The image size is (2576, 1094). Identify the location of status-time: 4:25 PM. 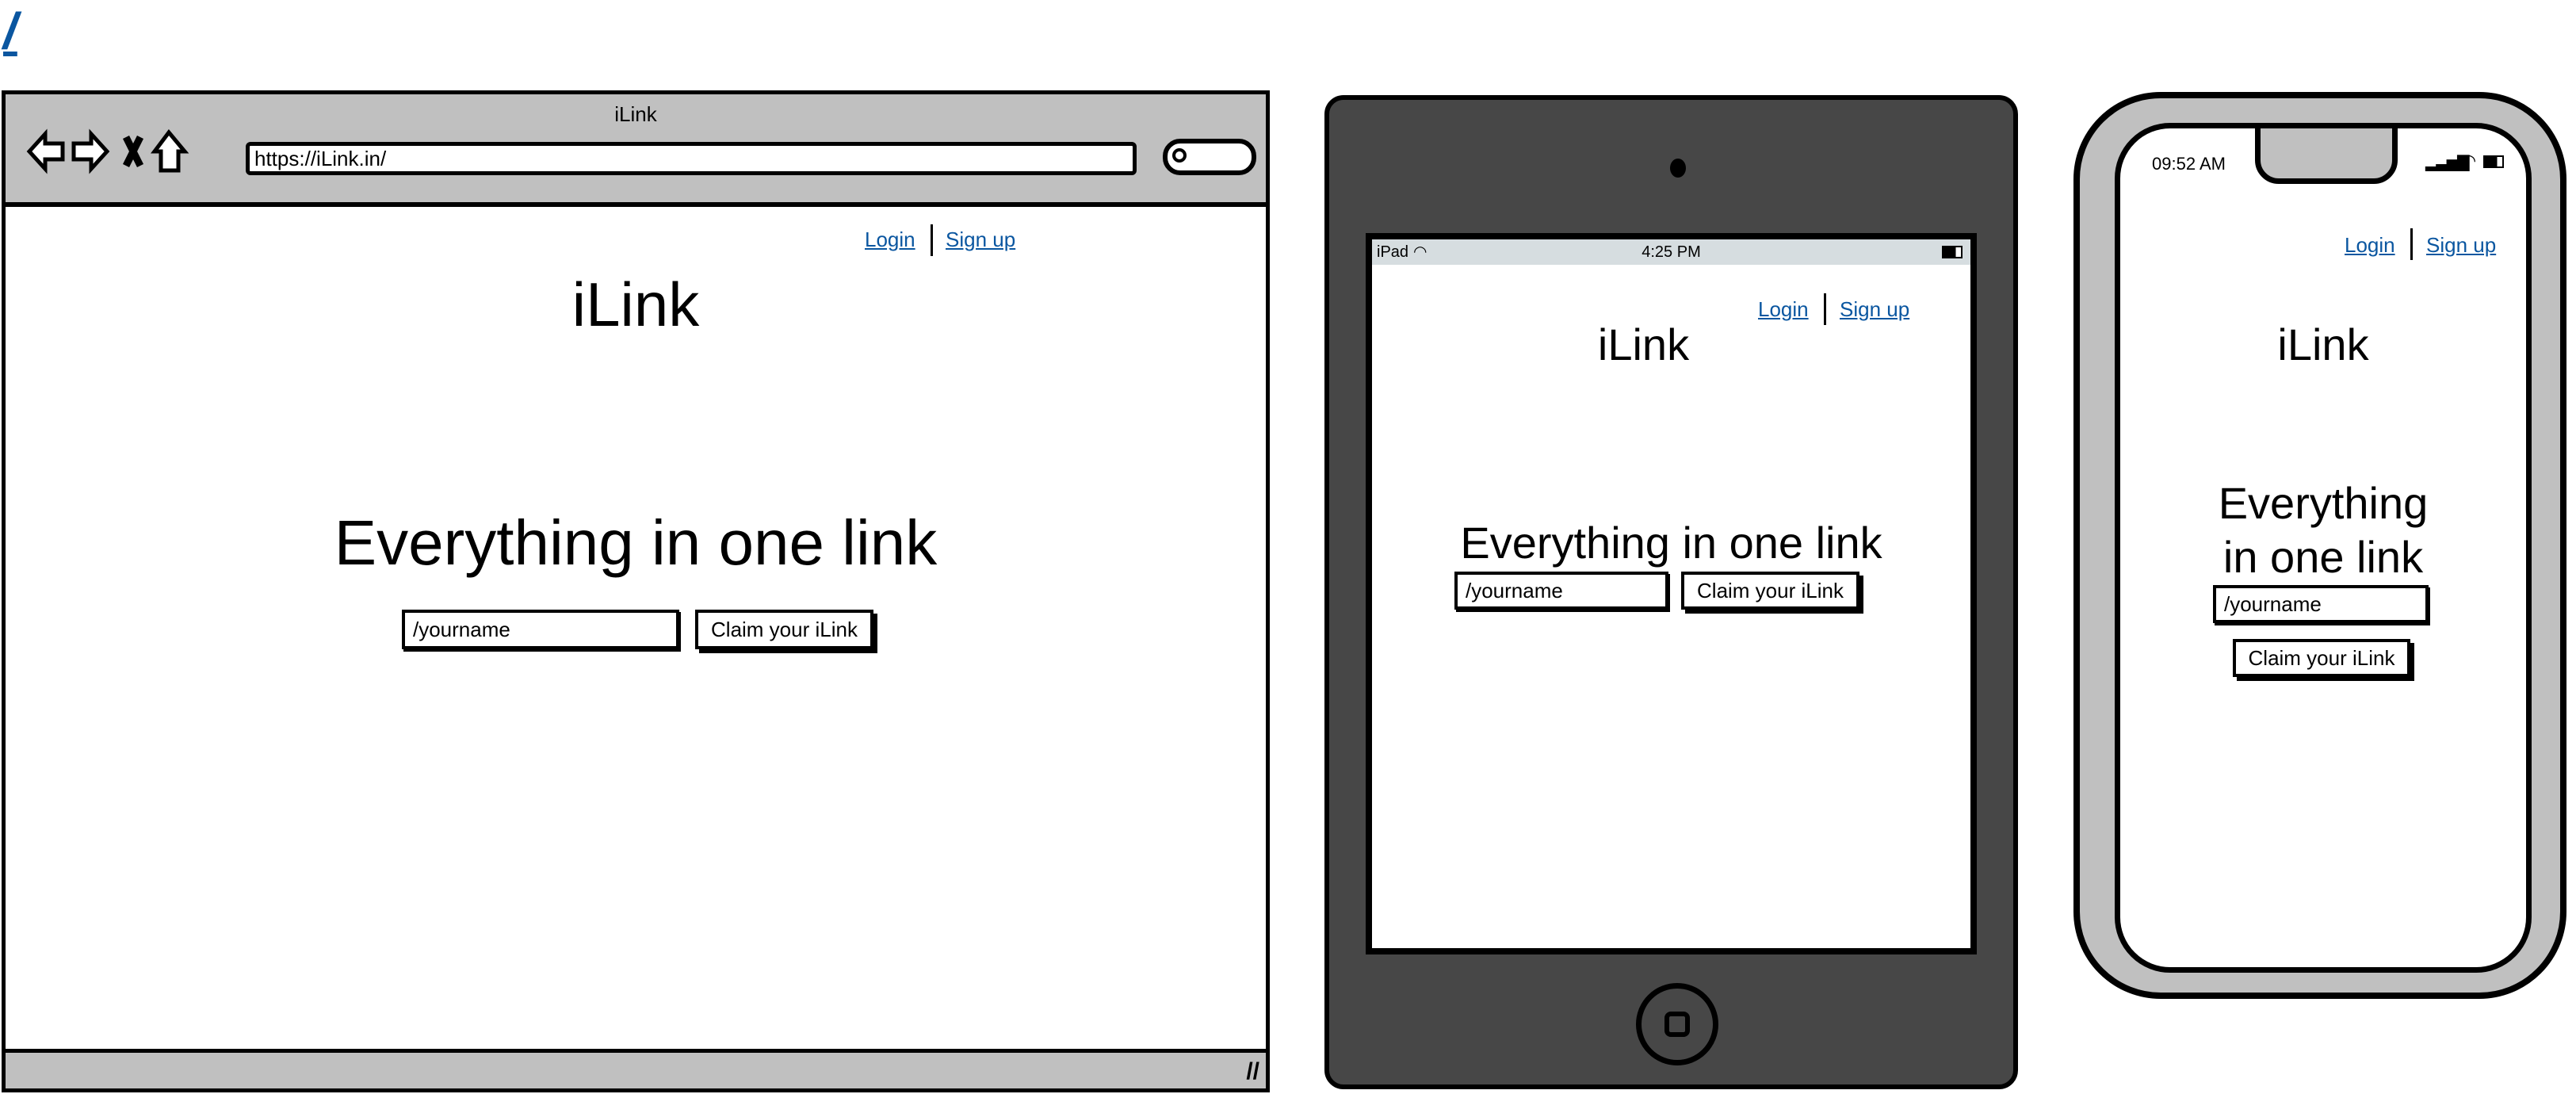
(1671, 252).